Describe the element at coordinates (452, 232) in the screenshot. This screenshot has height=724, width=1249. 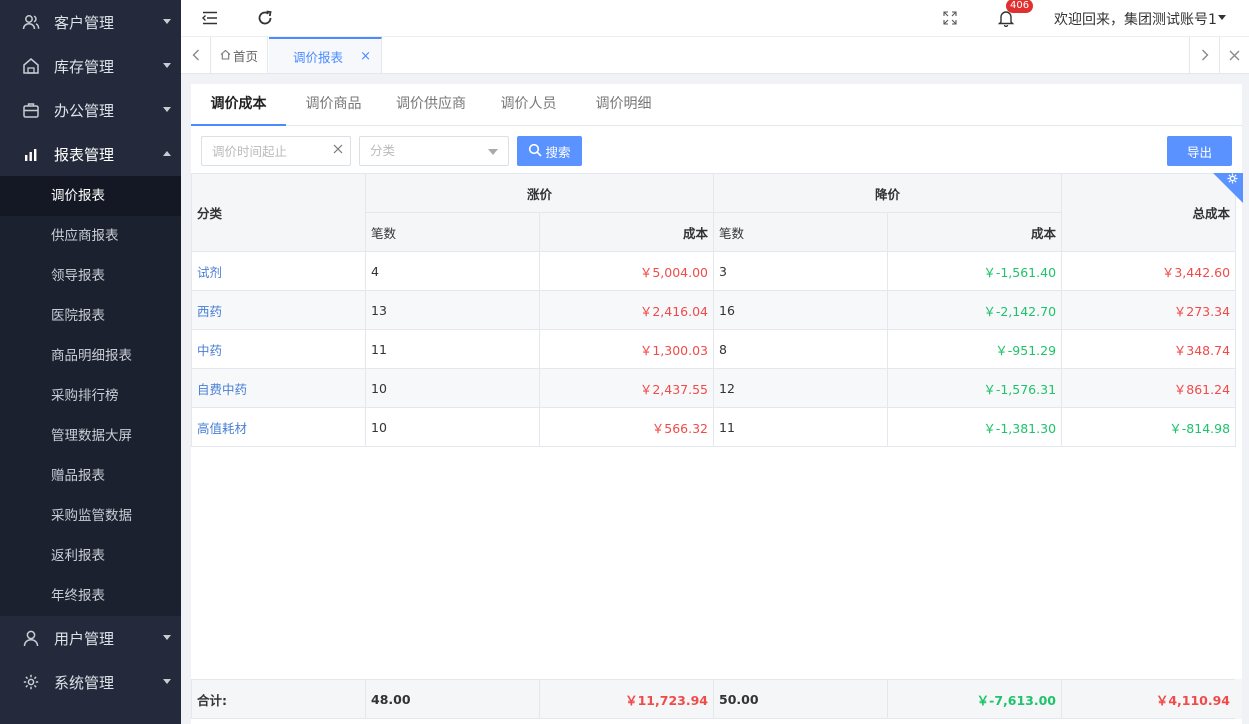
I see `header-increase-count: 笔数` at that location.